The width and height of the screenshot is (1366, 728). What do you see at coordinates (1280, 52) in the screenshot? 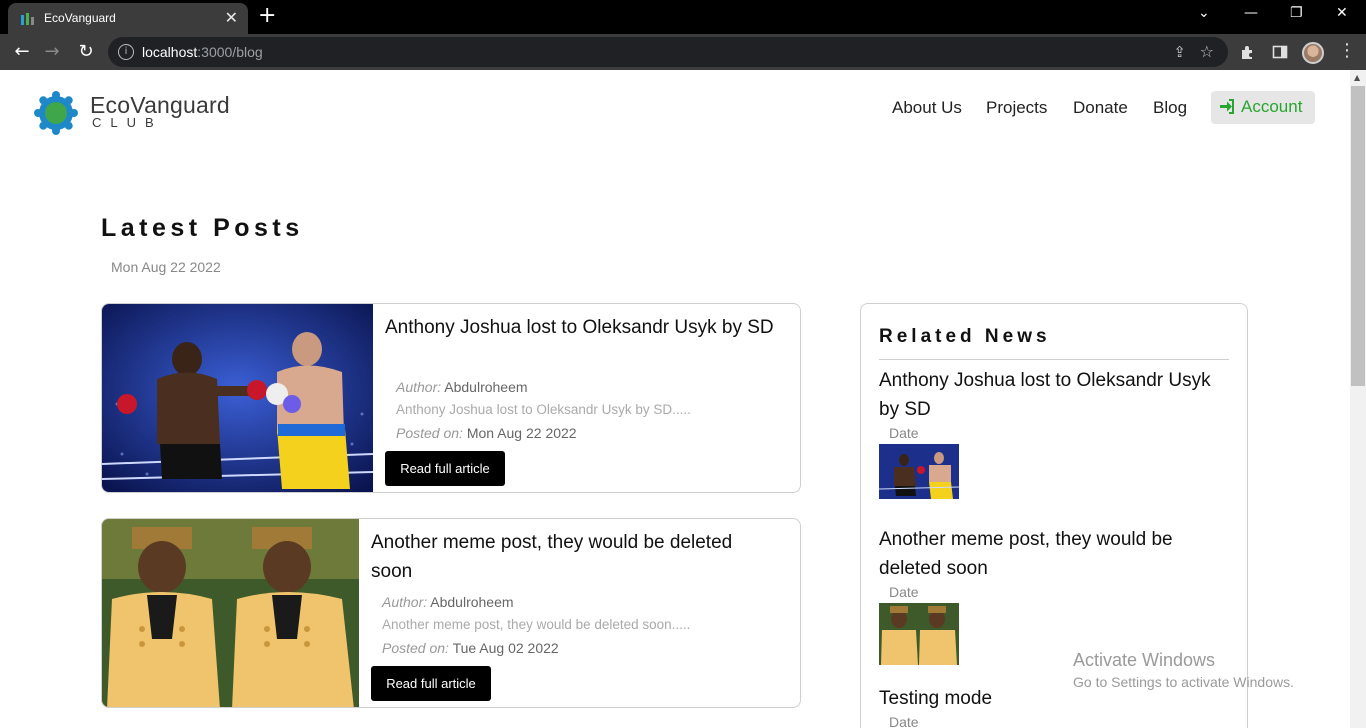
I see `side-panel-icon` at bounding box center [1280, 52].